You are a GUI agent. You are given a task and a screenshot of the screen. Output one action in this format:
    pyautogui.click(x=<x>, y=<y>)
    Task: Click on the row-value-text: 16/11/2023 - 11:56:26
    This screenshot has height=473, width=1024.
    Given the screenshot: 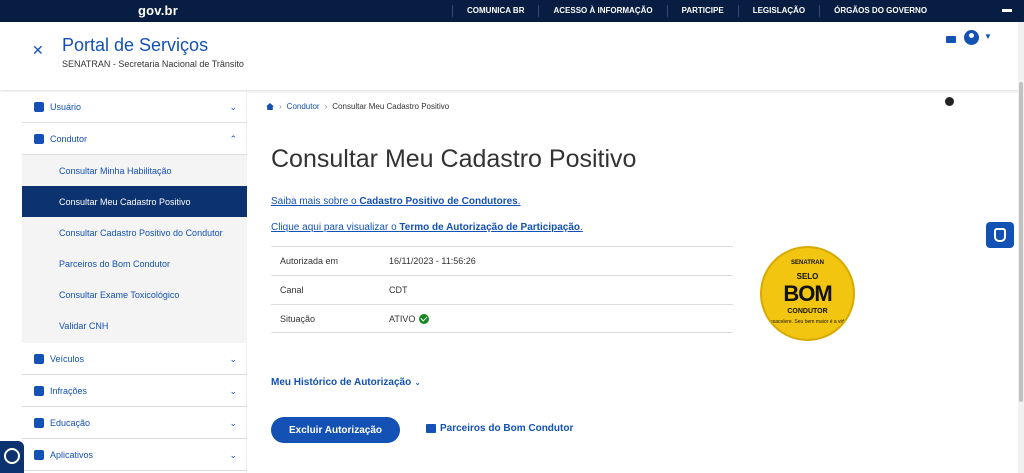 What is the action you would take?
    pyautogui.click(x=432, y=261)
    